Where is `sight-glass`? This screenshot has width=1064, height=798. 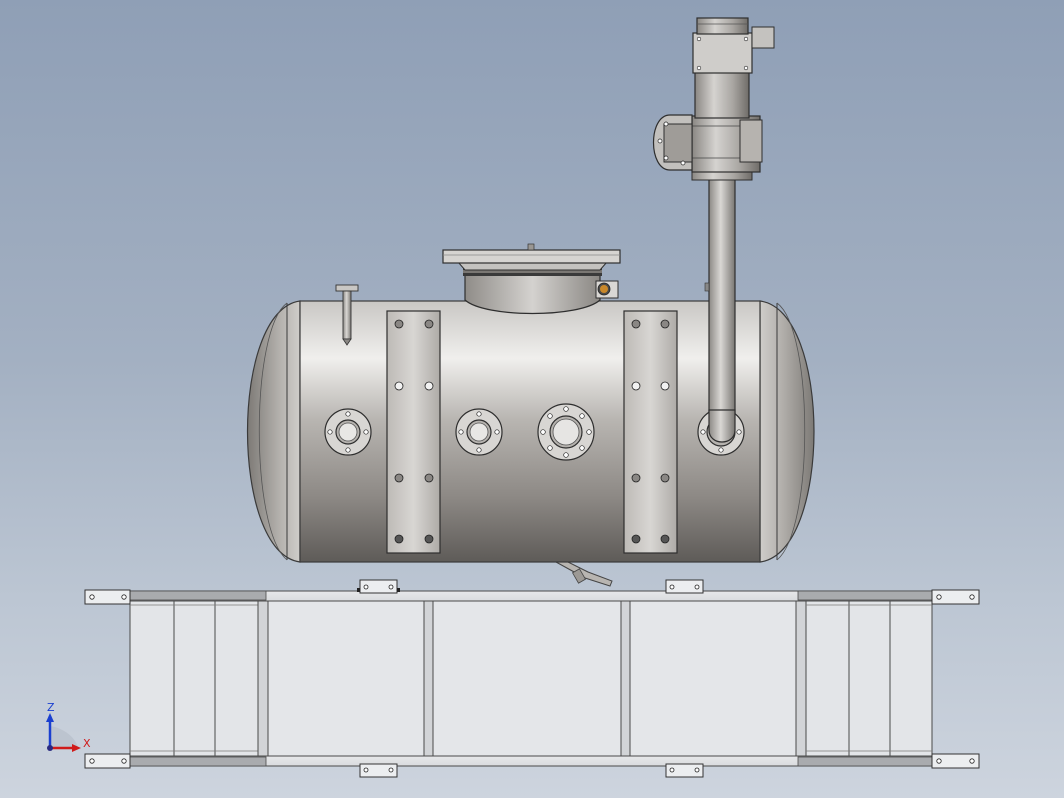
sight-glass is located at coordinates (607, 289).